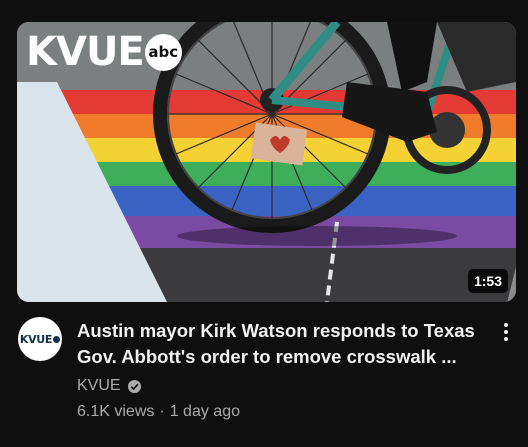 Image resolution: width=528 pixels, height=447 pixels. What do you see at coordinates (134, 386) in the screenshot?
I see `check-circle-icon` at bounding box center [134, 386].